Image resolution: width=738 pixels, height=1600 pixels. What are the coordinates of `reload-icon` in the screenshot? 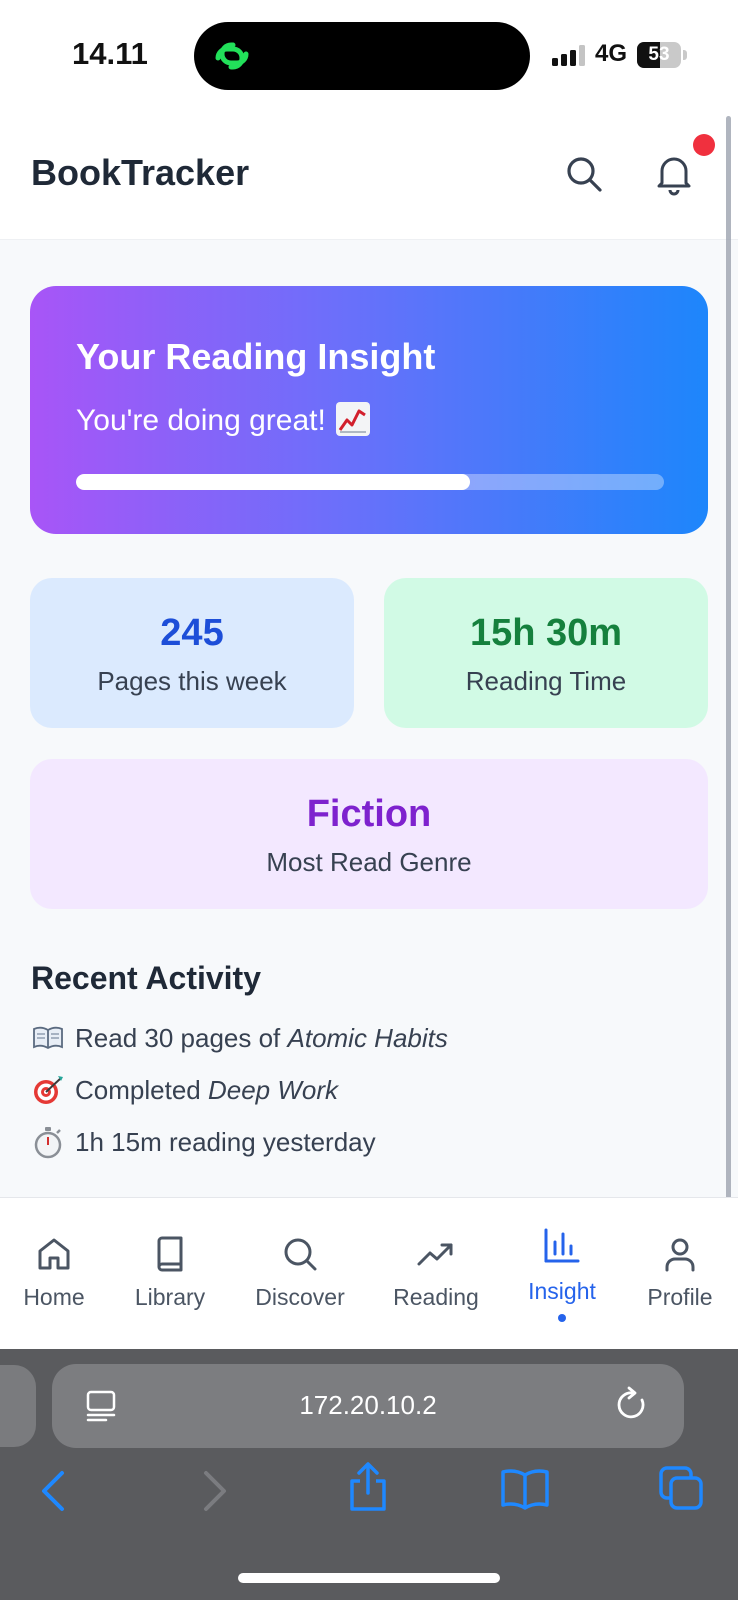 It's located at (632, 1405).